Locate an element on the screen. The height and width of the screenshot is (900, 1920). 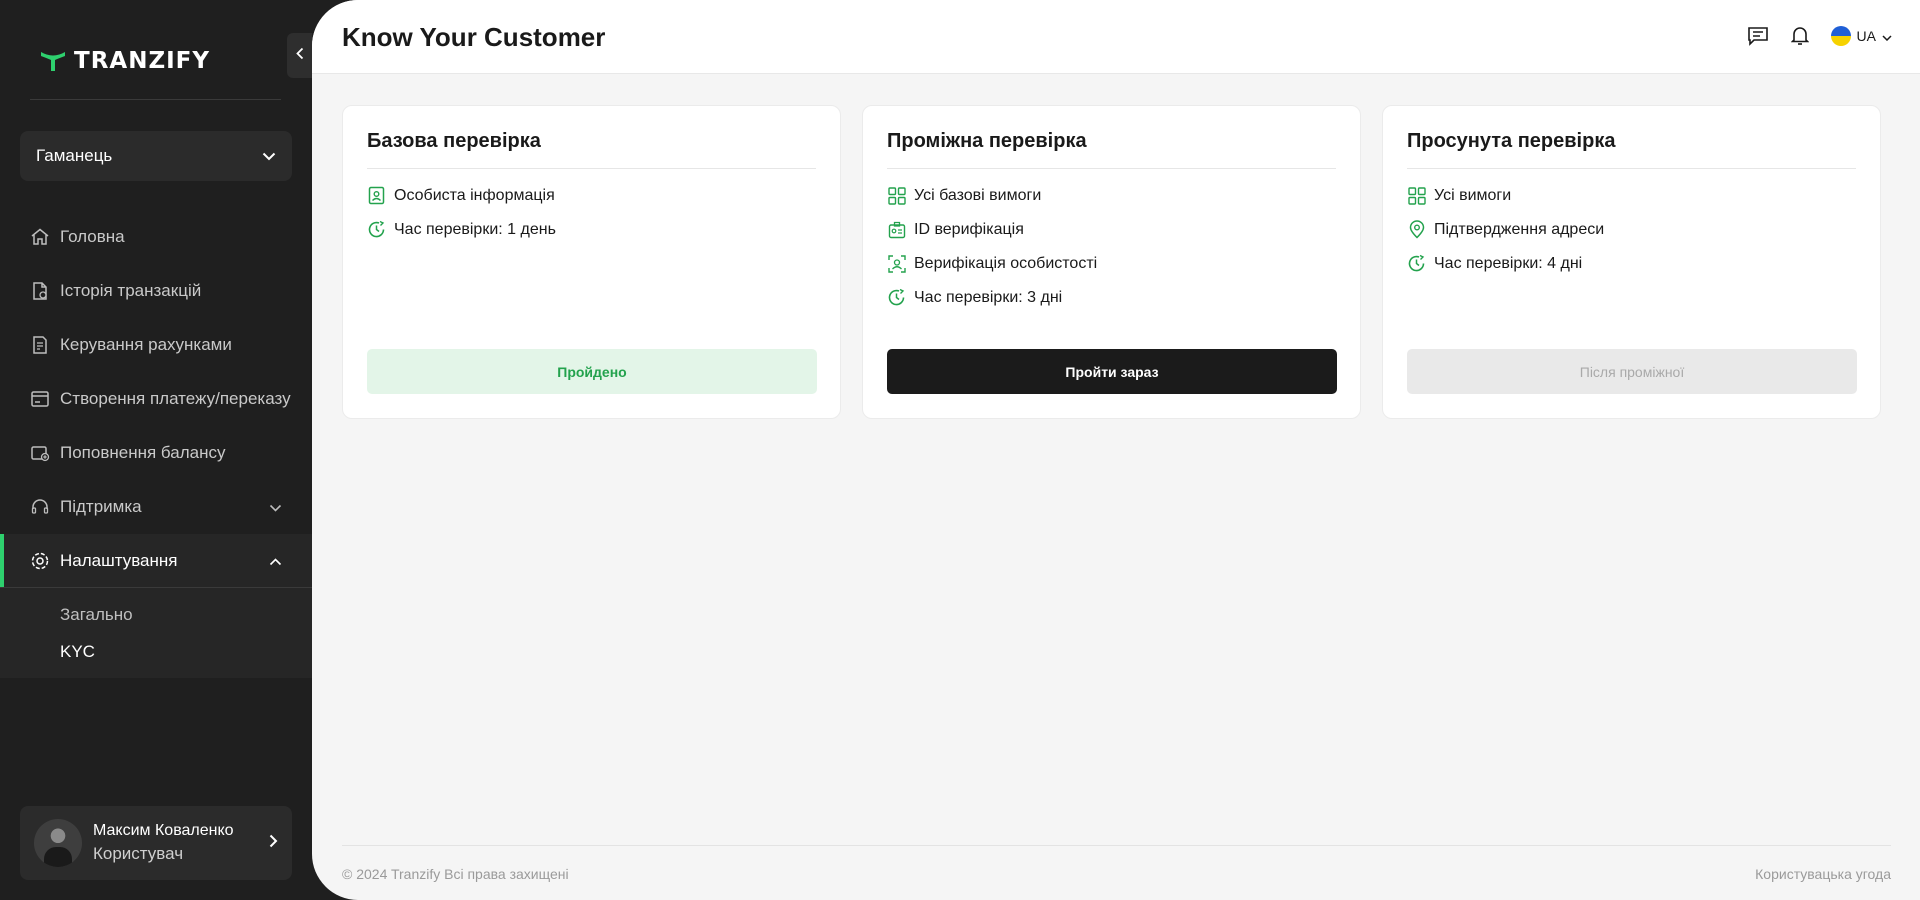
nav-item-label: Створення платежу/переказу is located at coordinates (175, 398).